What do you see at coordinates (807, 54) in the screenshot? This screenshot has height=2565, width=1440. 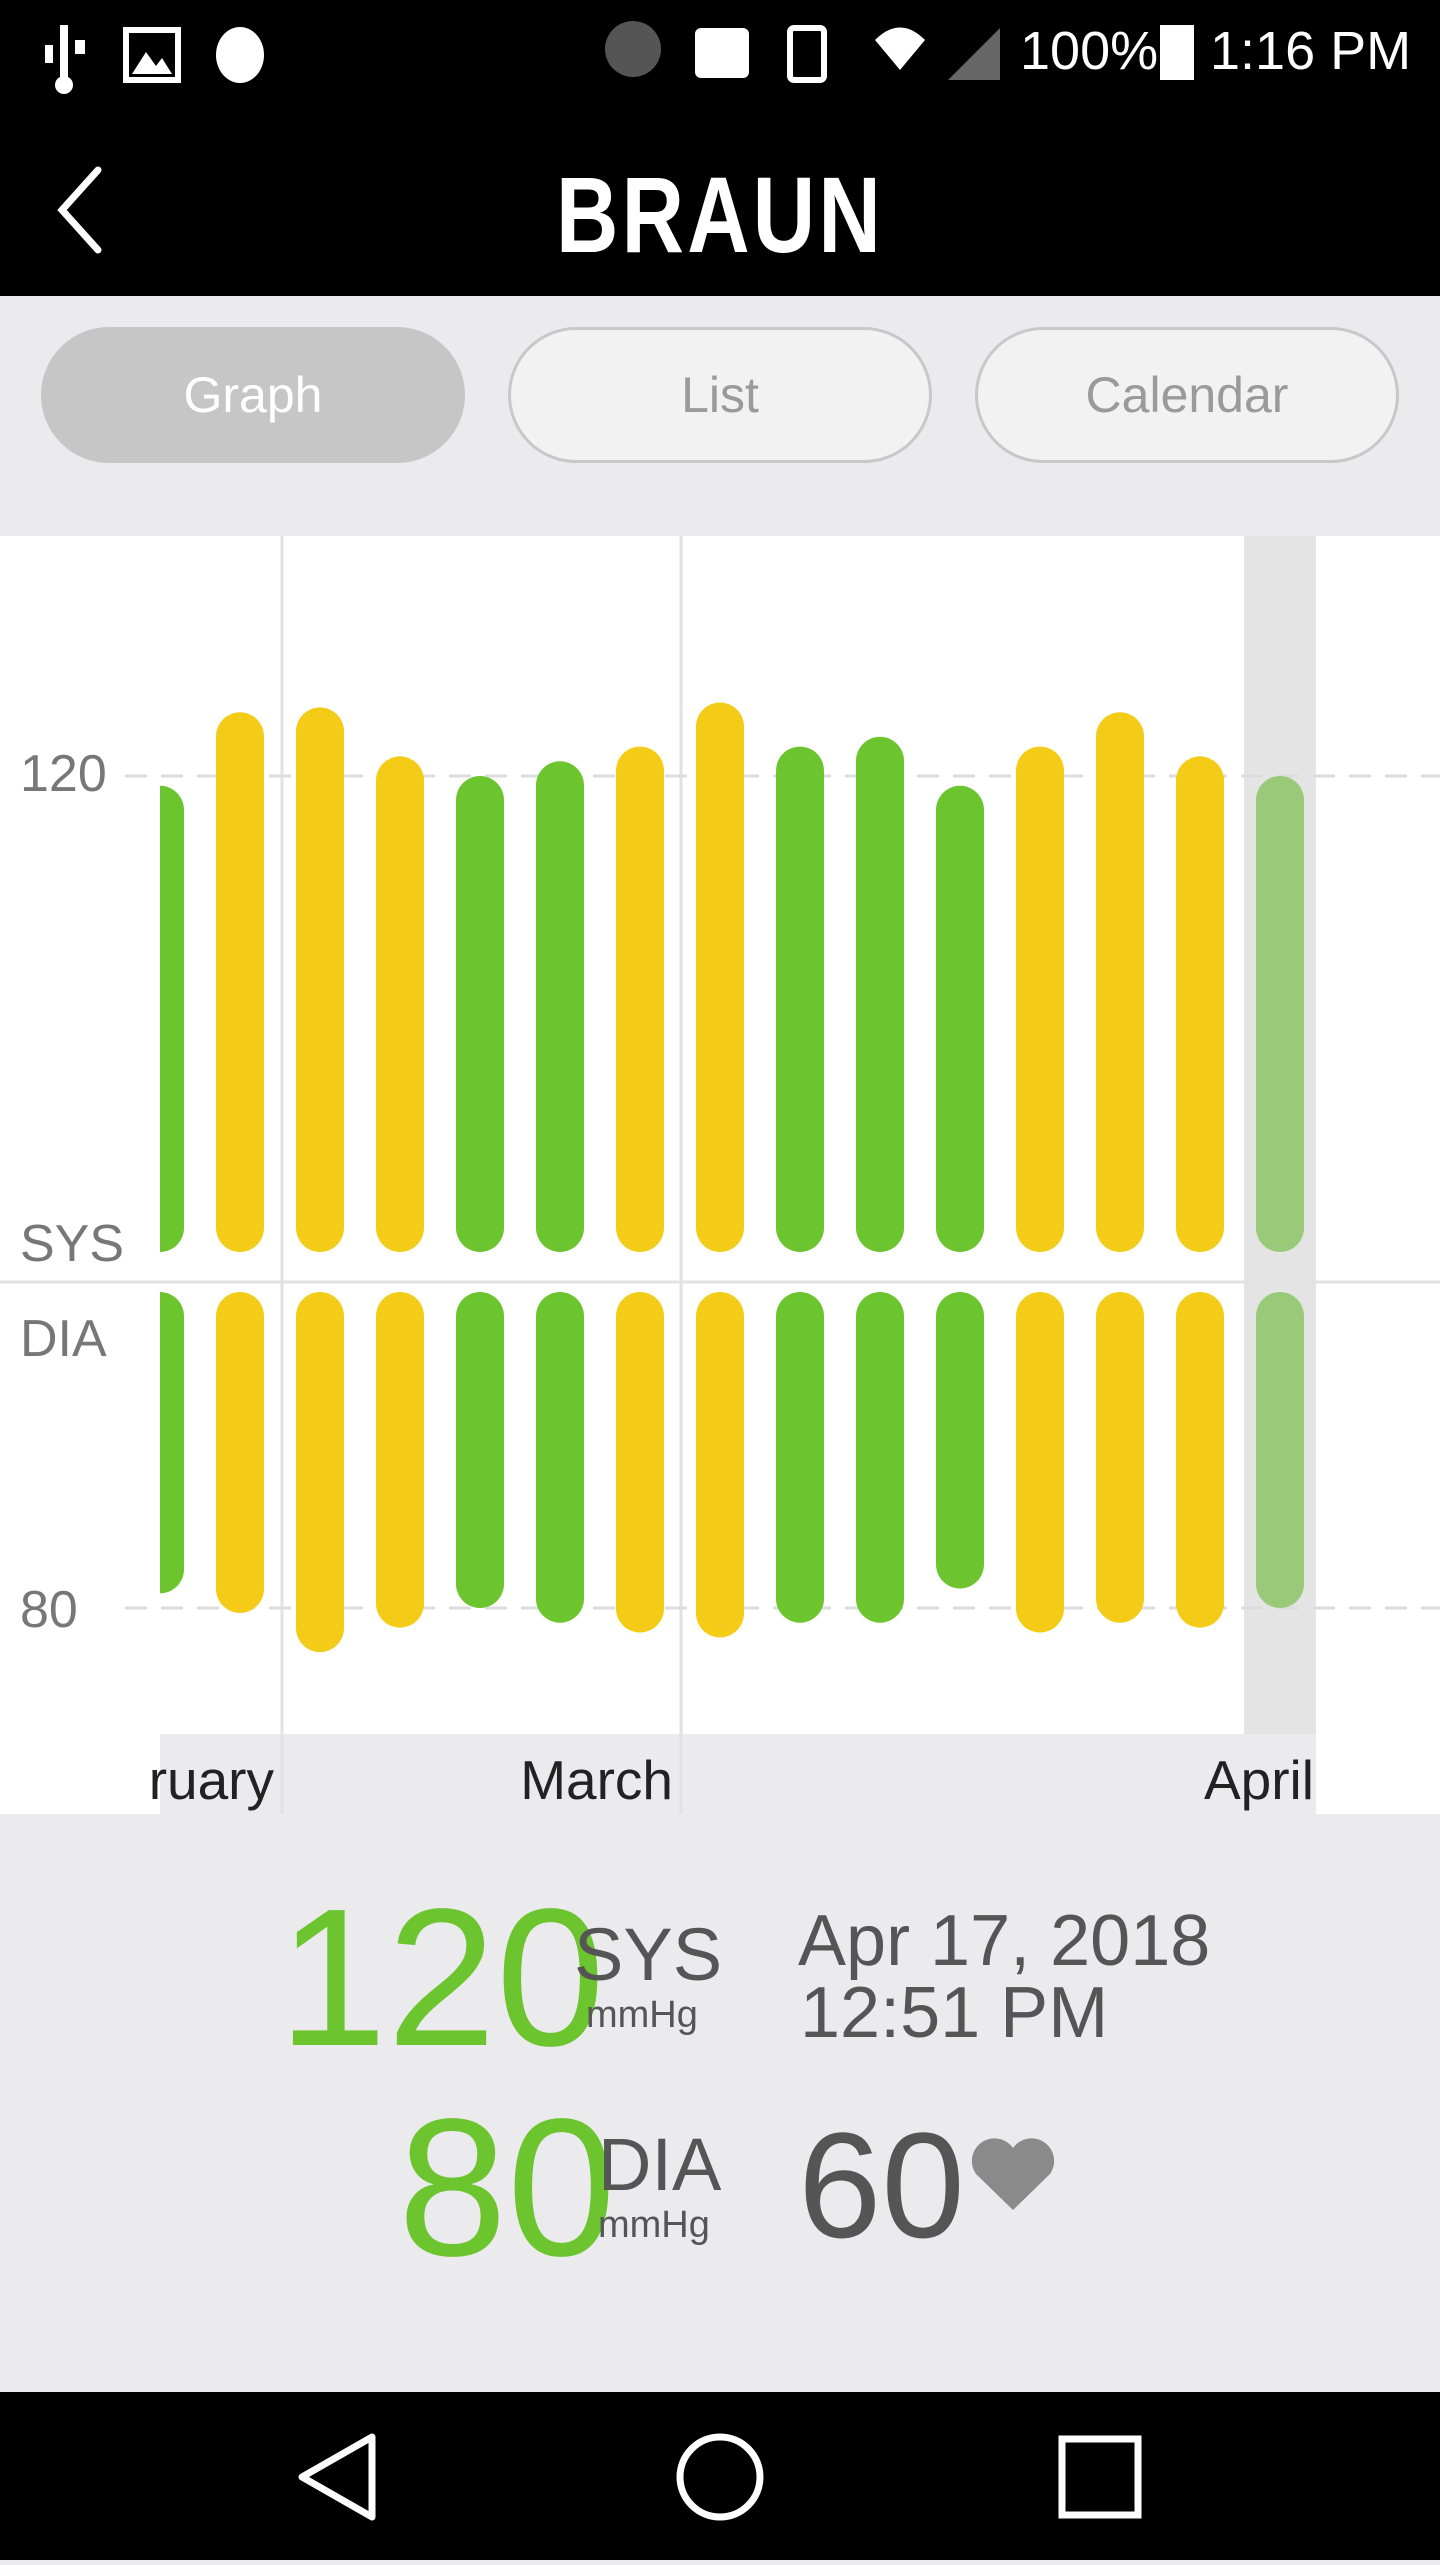 I see `vibrate-icon` at bounding box center [807, 54].